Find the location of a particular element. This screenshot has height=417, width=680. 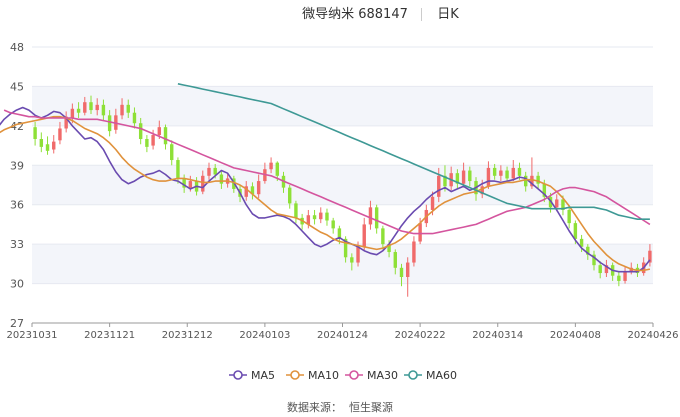

x-tick-label: 20240408 is located at coordinates (575, 335).